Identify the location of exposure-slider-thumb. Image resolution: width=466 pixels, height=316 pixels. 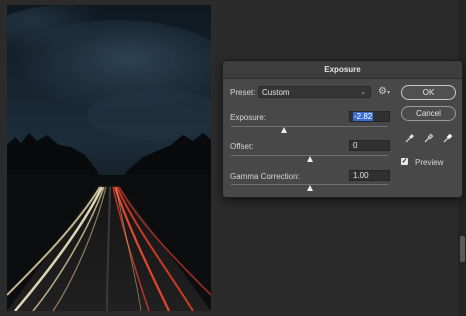
(284, 130).